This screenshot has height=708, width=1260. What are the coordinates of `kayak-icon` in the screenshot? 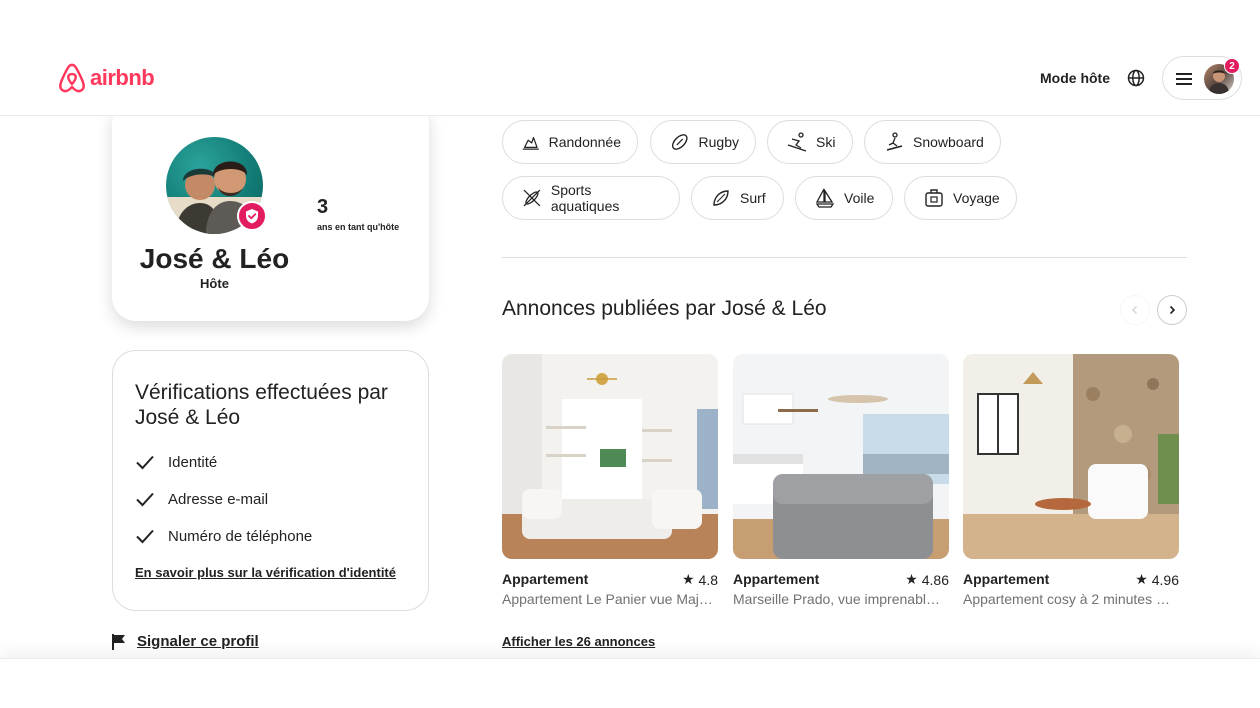 It's located at (532, 198).